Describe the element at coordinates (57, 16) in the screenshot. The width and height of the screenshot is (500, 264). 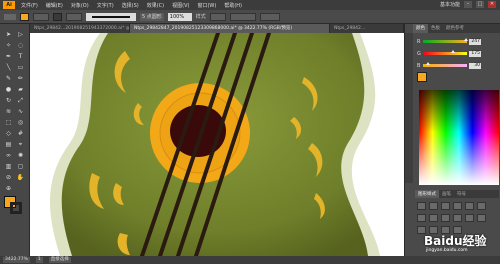
I see `stroke-color-swatch` at that location.